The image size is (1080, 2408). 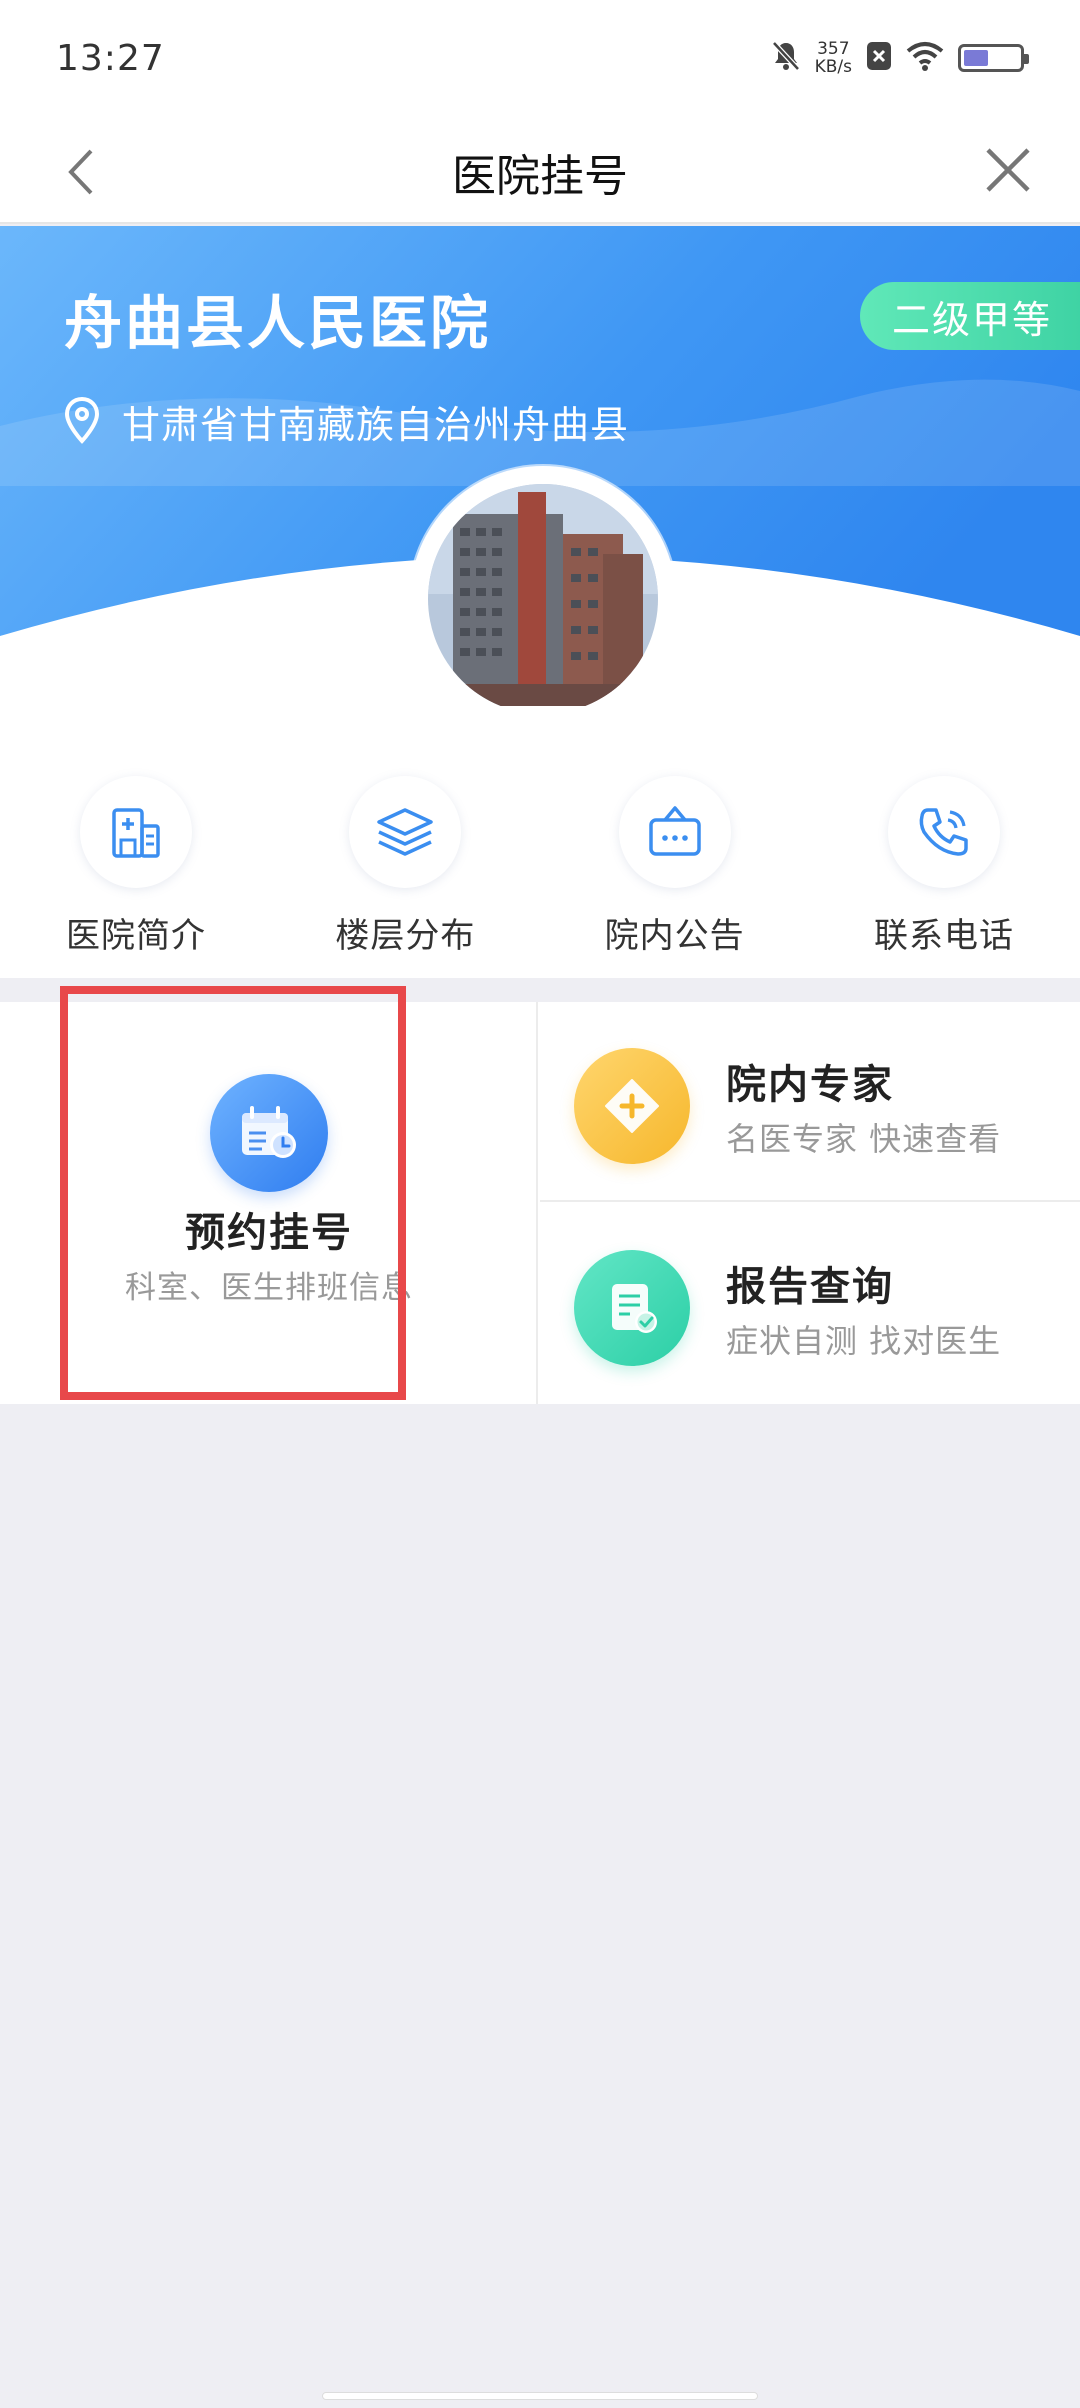 I want to click on shortcut-floor-layout: 楼层分布, so click(x=405, y=877).